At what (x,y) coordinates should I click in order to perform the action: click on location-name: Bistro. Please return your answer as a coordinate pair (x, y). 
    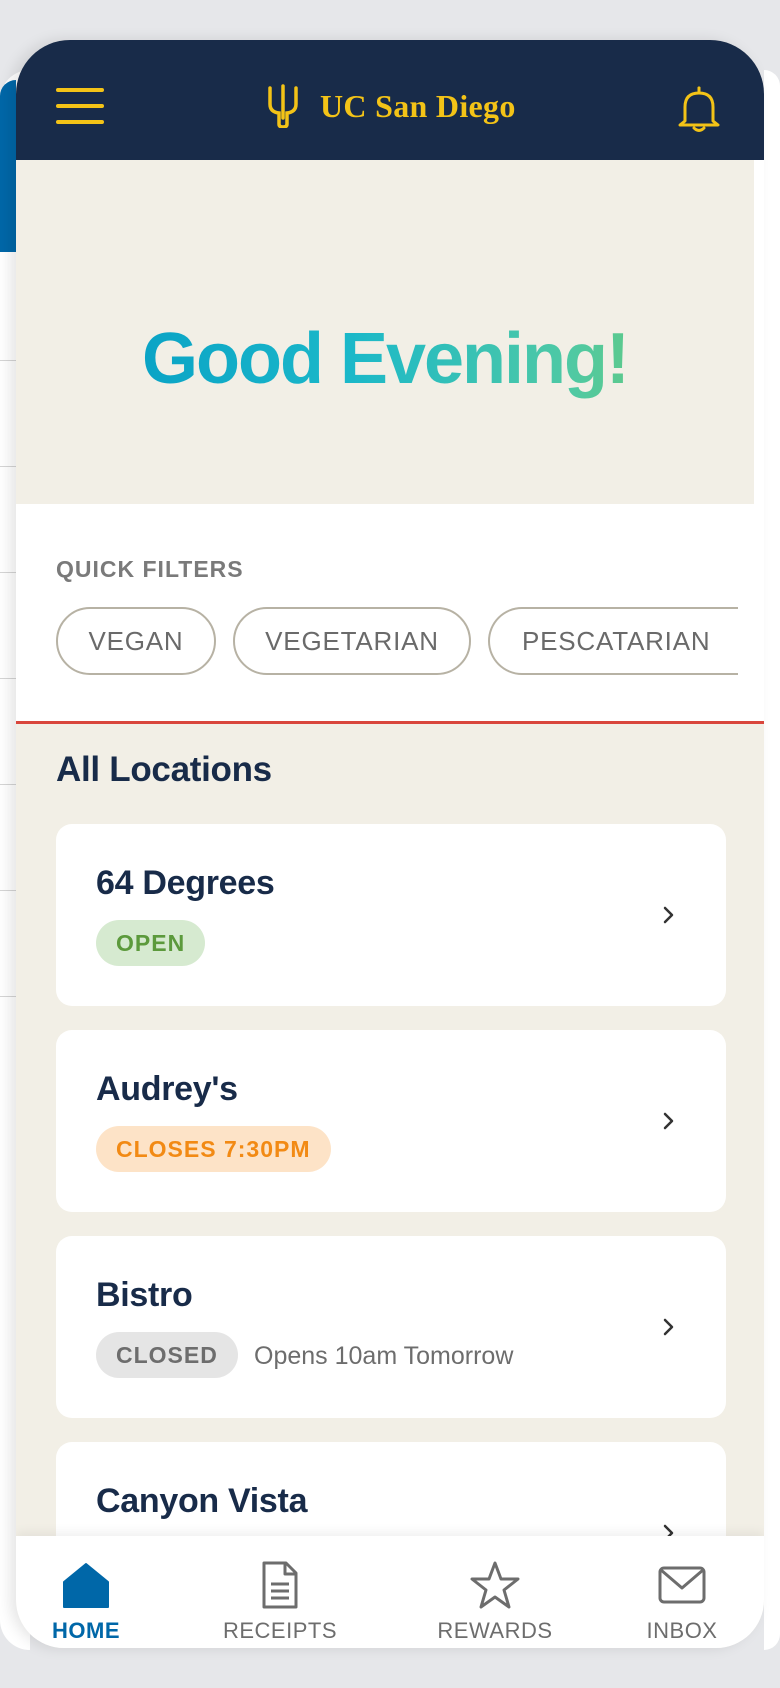
    Looking at the image, I should click on (144, 1295).